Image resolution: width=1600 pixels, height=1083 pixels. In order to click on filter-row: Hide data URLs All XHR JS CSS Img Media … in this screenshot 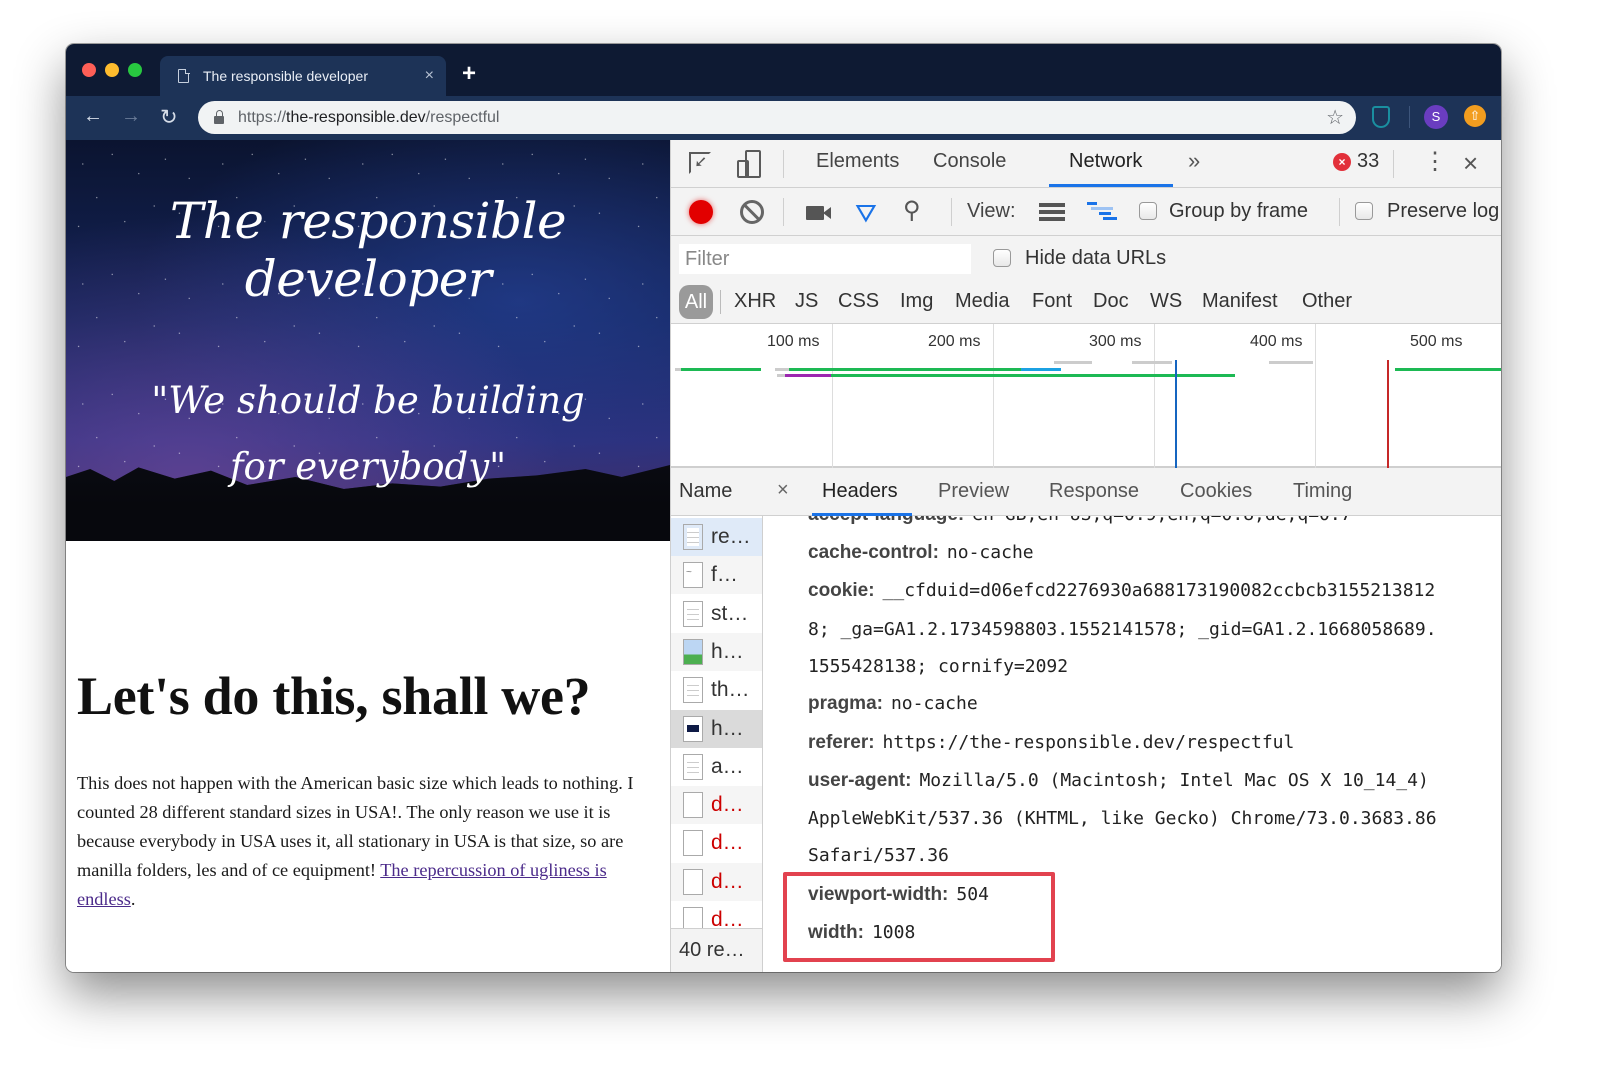, I will do `click(1086, 280)`.